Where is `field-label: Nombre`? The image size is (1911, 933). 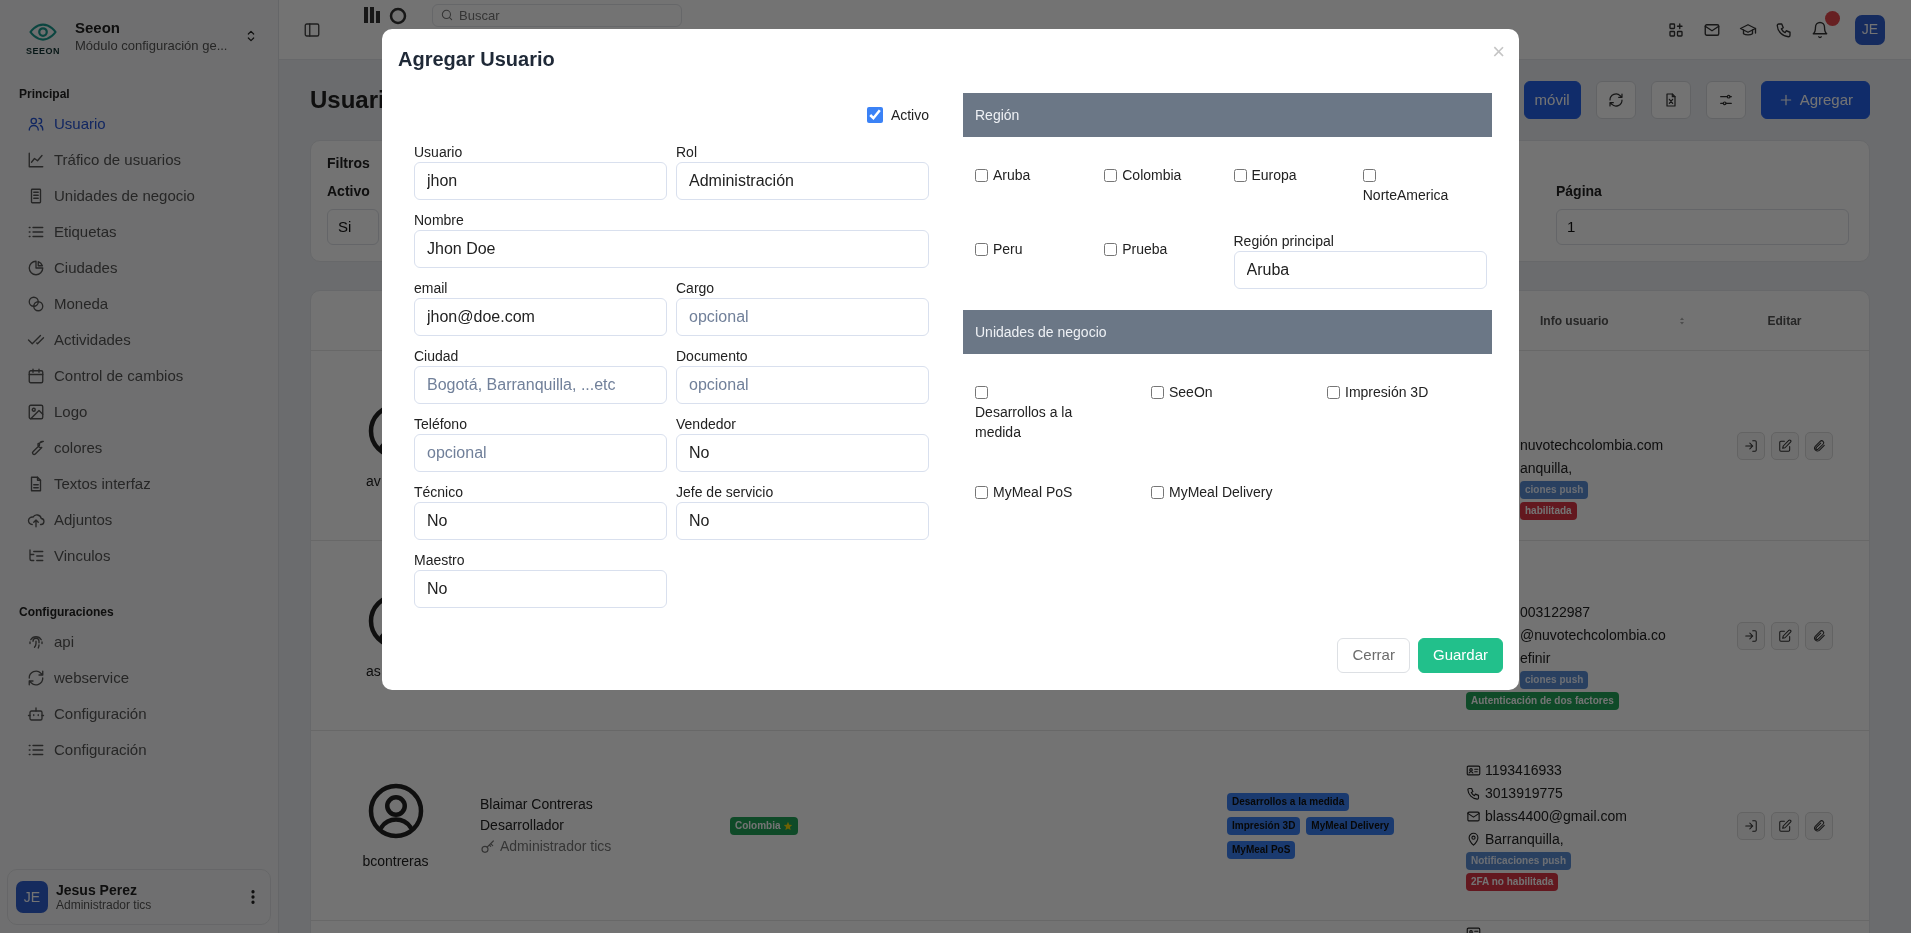
field-label: Nombre is located at coordinates (439, 220).